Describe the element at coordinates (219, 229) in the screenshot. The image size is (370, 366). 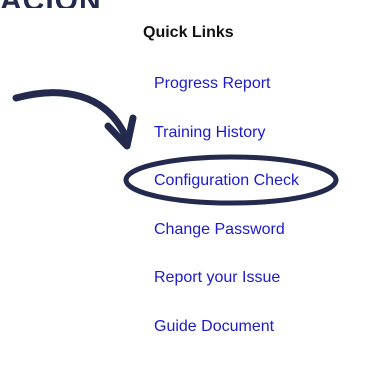
I see `change-password-link: Change Password` at that location.